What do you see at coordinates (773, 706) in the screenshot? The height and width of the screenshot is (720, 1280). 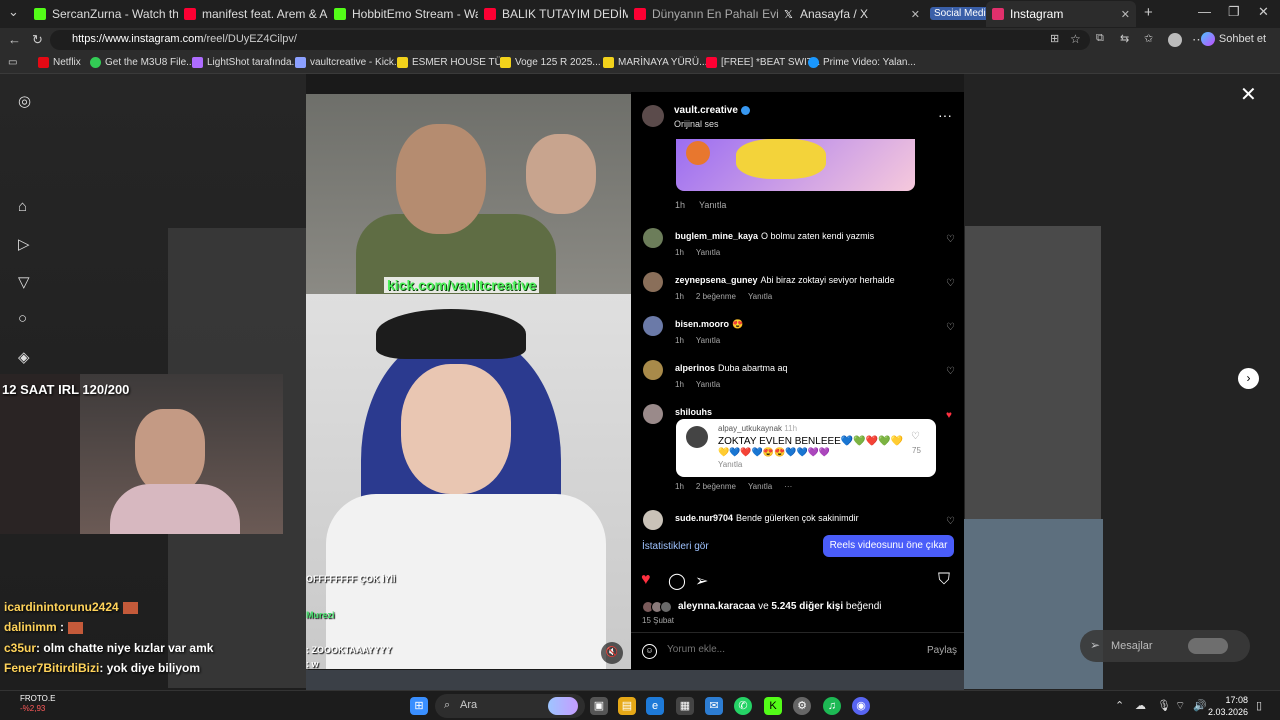 I see `kick-app-icon: K` at bounding box center [773, 706].